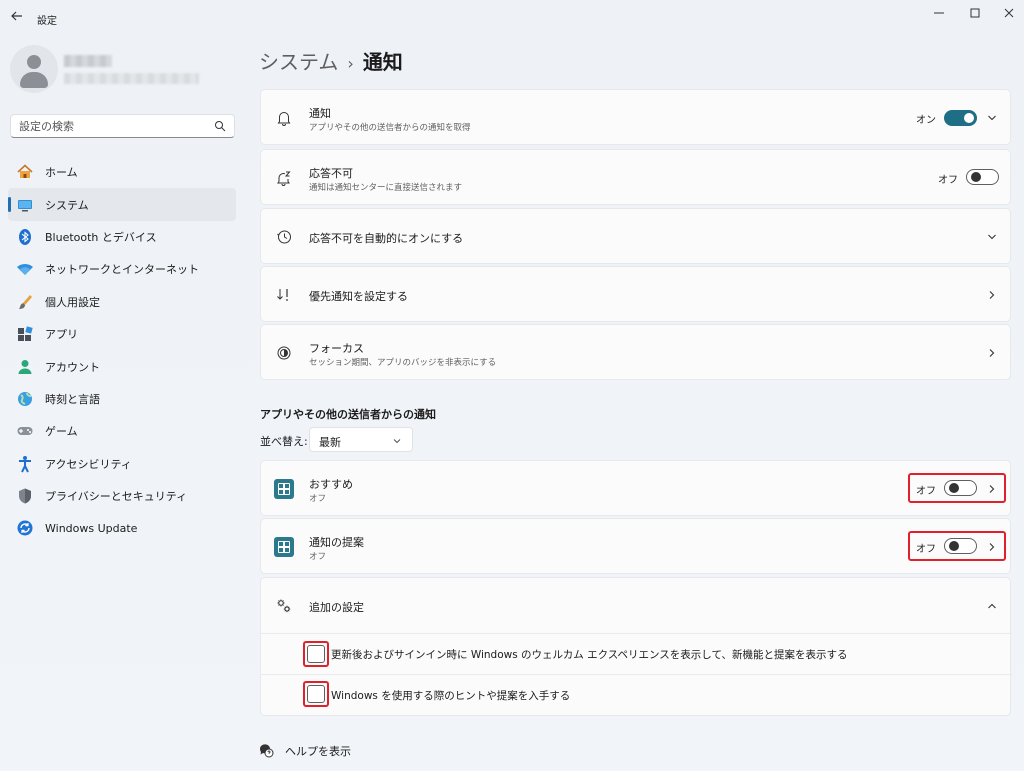 The image size is (1024, 771). What do you see at coordinates (122, 172) in the screenshot?
I see `sidebar-item-home: ホーム` at bounding box center [122, 172].